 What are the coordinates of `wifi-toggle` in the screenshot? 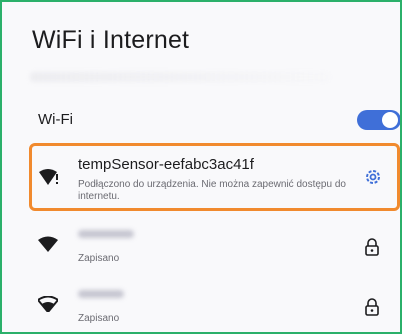 It's located at (378, 120).